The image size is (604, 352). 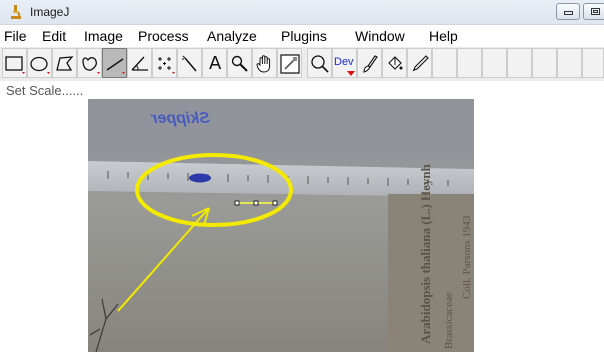 What do you see at coordinates (166, 65) in the screenshot?
I see `multipoint-icon` at bounding box center [166, 65].